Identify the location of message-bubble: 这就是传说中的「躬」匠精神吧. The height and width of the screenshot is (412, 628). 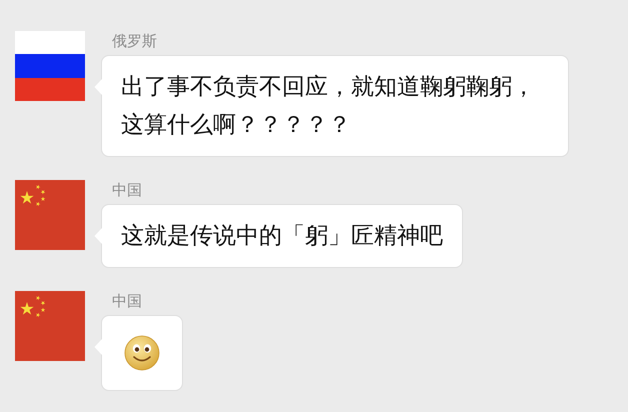
(282, 236).